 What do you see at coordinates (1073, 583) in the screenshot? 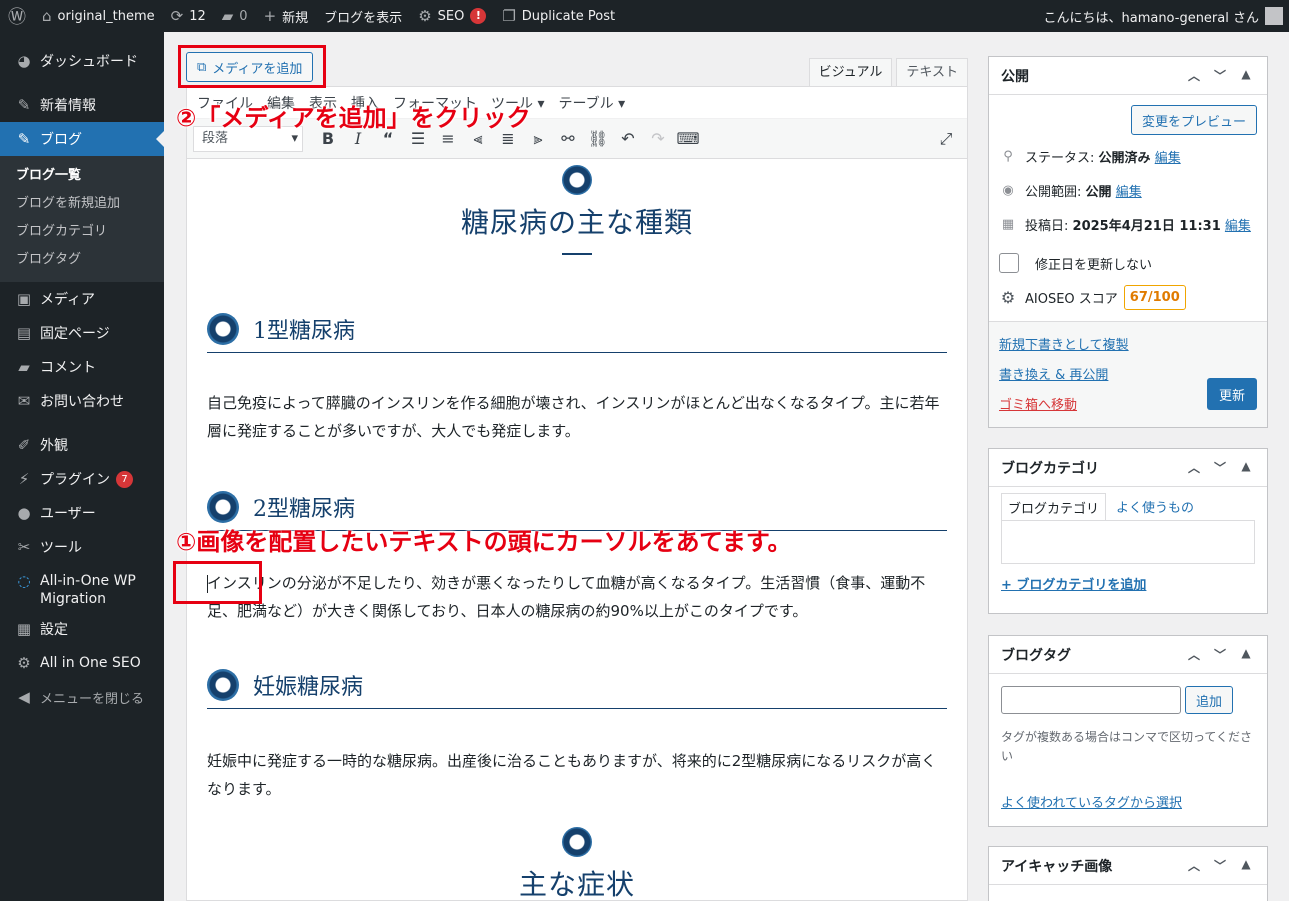
I see `add-category-link: + ブログカテゴリを追加` at bounding box center [1073, 583].